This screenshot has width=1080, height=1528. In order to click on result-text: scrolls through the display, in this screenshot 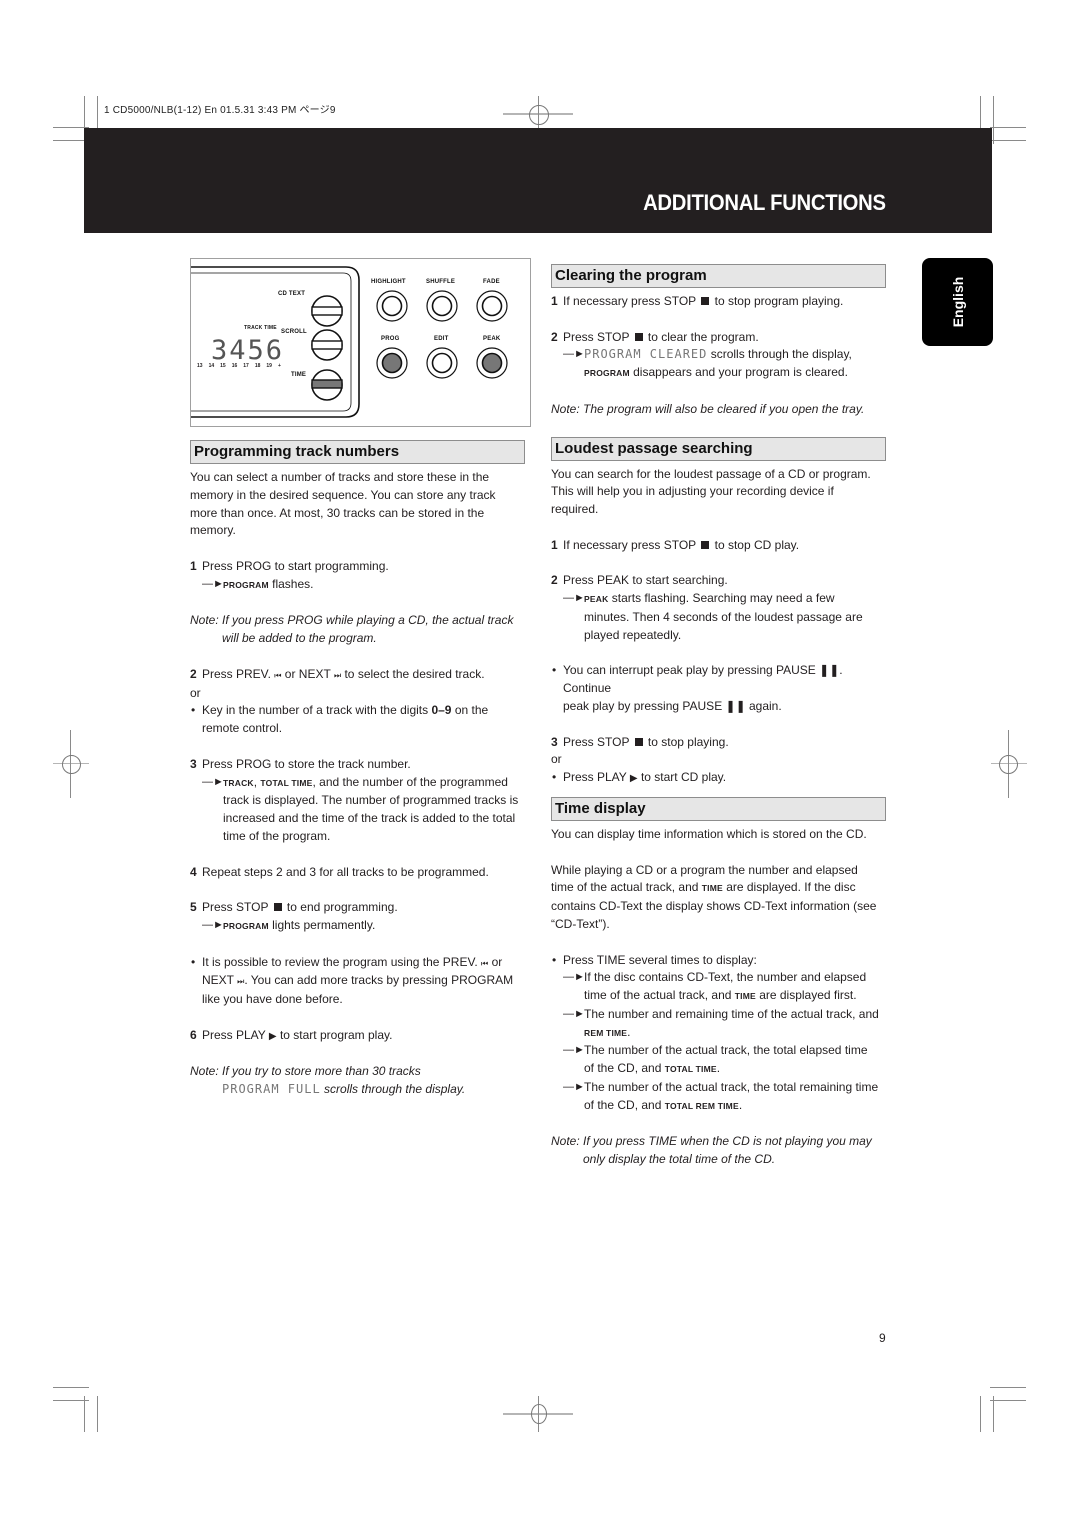, I will do `click(779, 354)`.